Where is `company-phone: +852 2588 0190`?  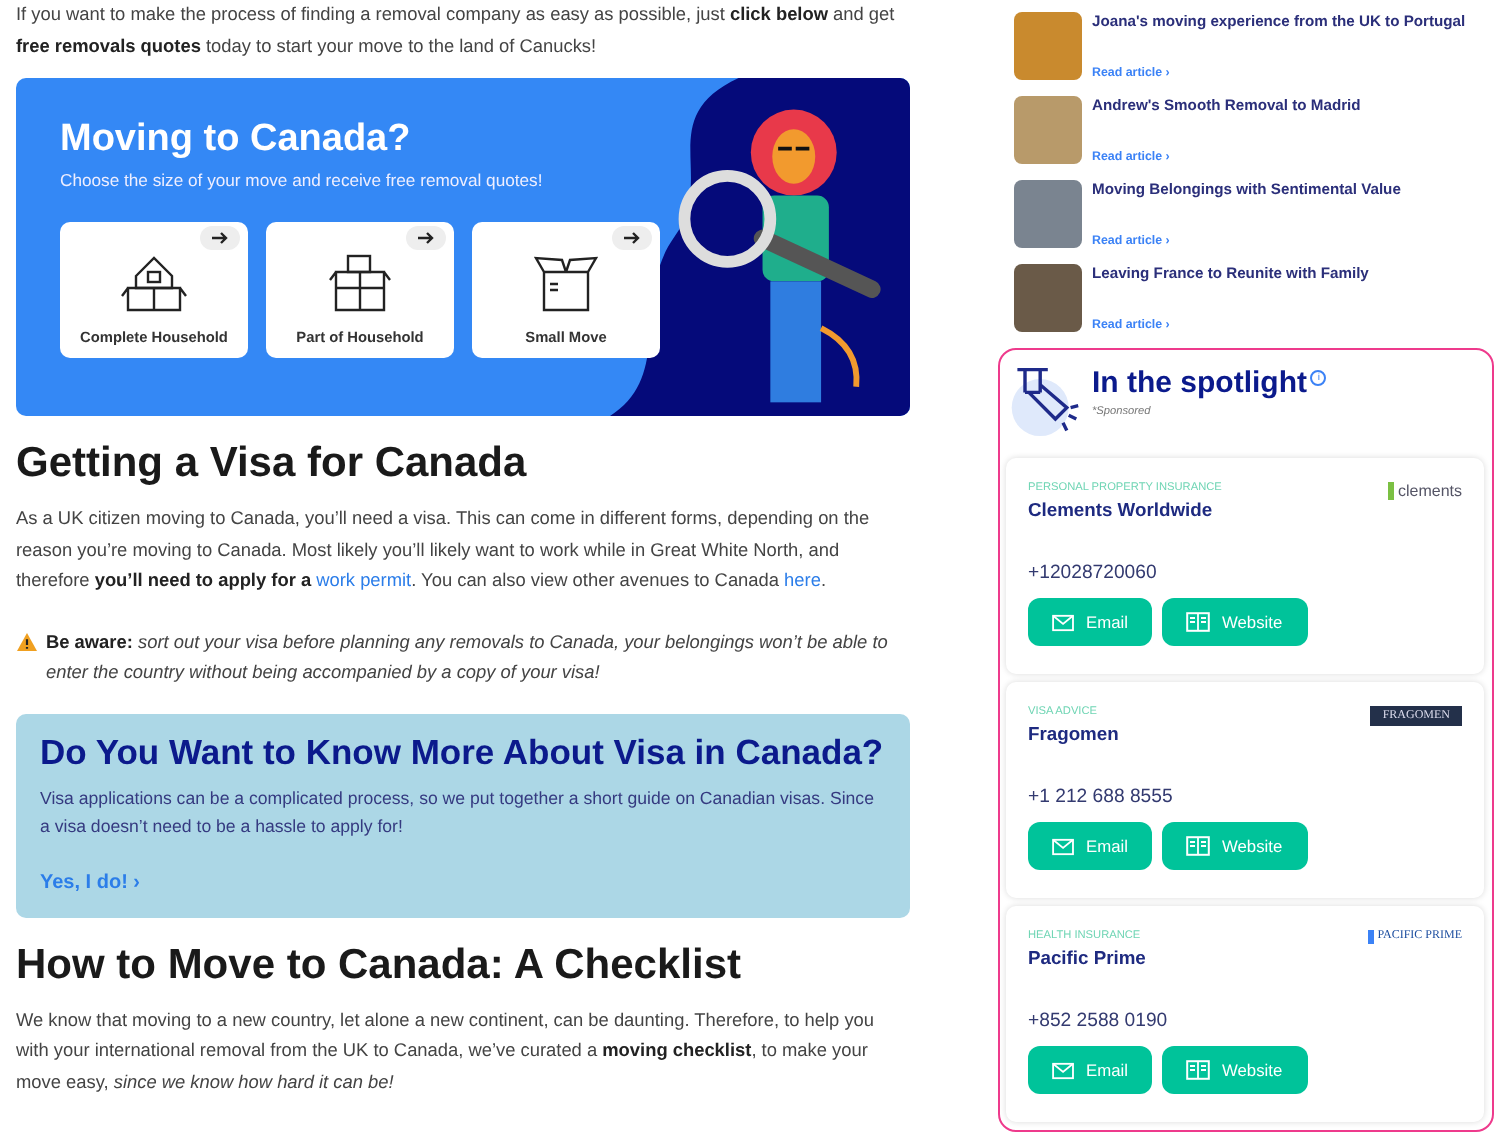 company-phone: +852 2588 0190 is located at coordinates (1099, 1021).